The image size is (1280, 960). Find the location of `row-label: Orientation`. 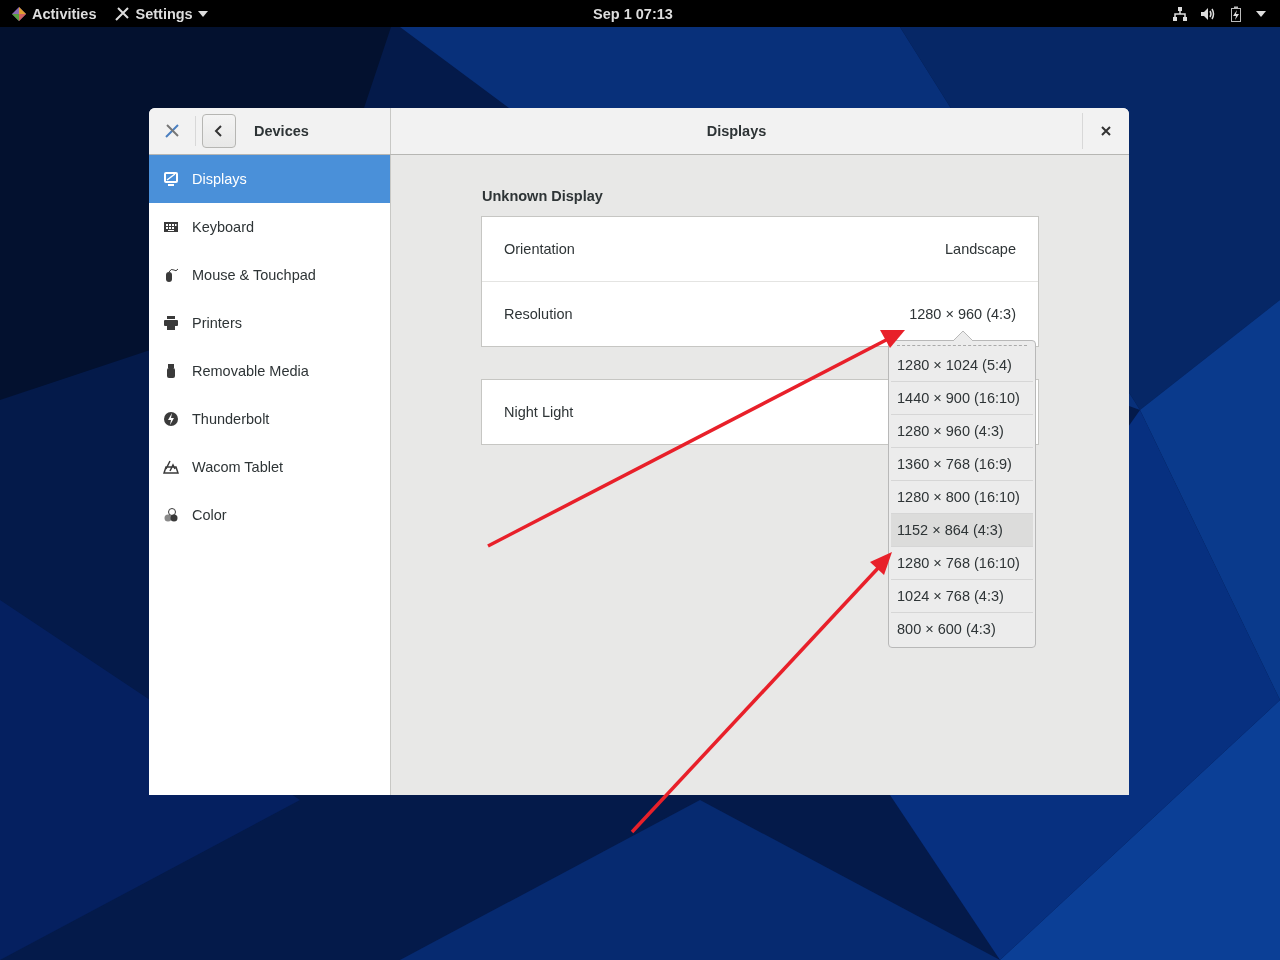

row-label: Orientation is located at coordinates (539, 249).